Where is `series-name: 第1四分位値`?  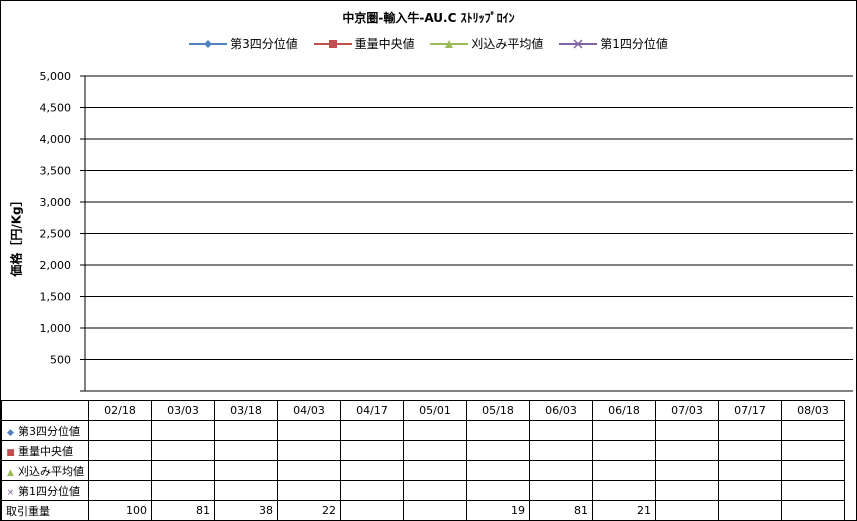
series-name: 第1四分位値 is located at coordinates (49, 491).